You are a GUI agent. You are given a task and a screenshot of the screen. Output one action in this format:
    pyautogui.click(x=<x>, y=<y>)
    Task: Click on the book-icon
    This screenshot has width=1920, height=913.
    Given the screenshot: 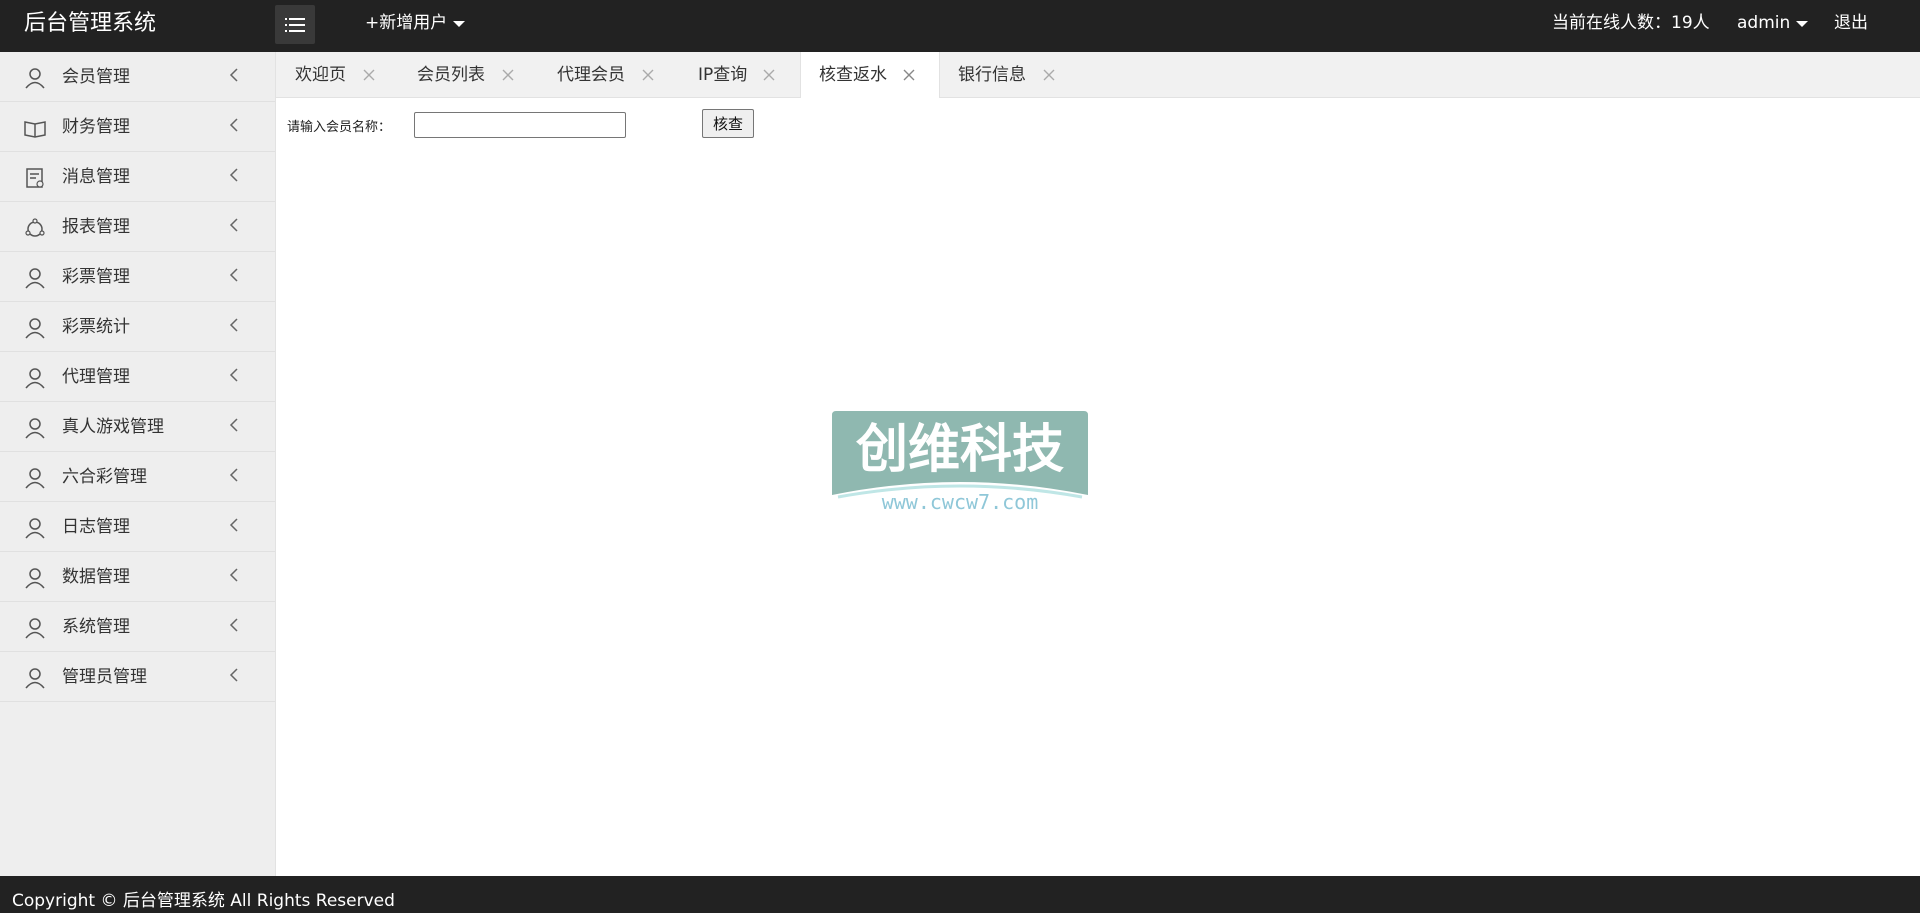 What is the action you would take?
    pyautogui.click(x=35, y=129)
    